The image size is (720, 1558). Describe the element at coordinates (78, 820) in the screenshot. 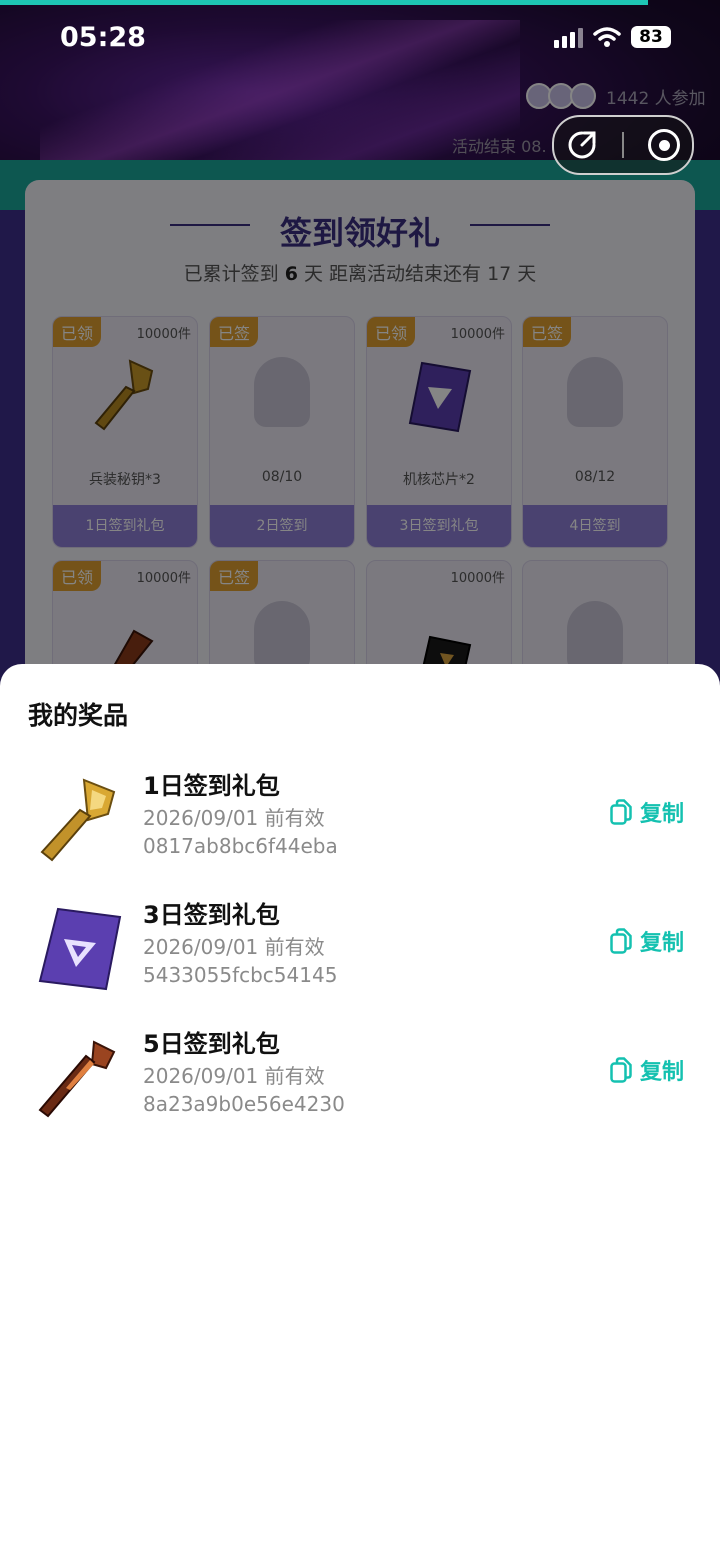

I see `gold-key-icon` at that location.